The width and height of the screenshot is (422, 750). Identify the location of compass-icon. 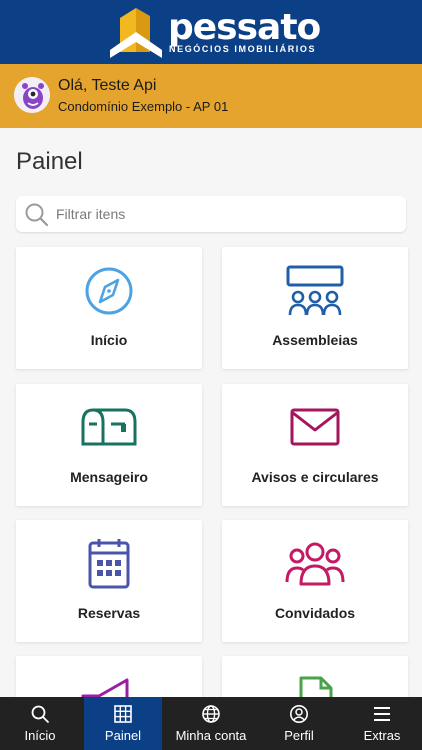
(109, 291).